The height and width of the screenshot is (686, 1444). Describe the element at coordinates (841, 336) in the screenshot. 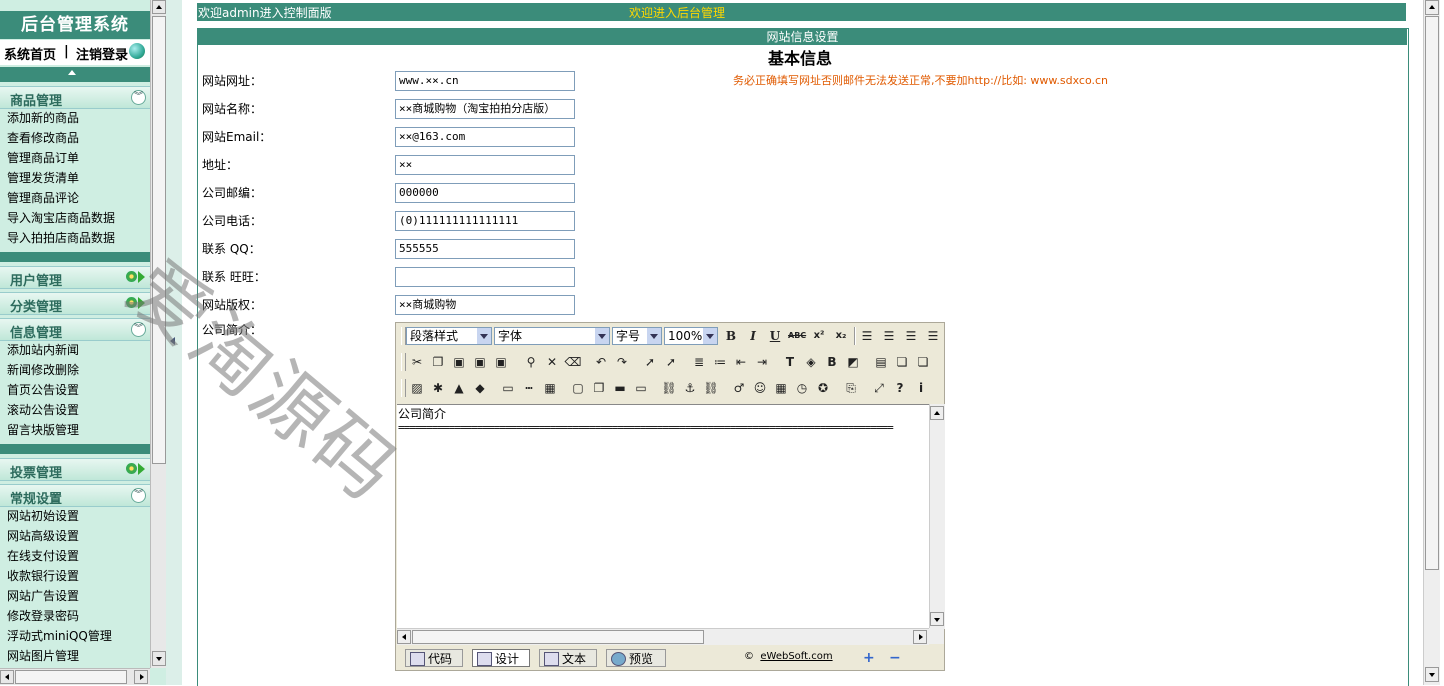

I see `subscript-icon: x₂` at that location.